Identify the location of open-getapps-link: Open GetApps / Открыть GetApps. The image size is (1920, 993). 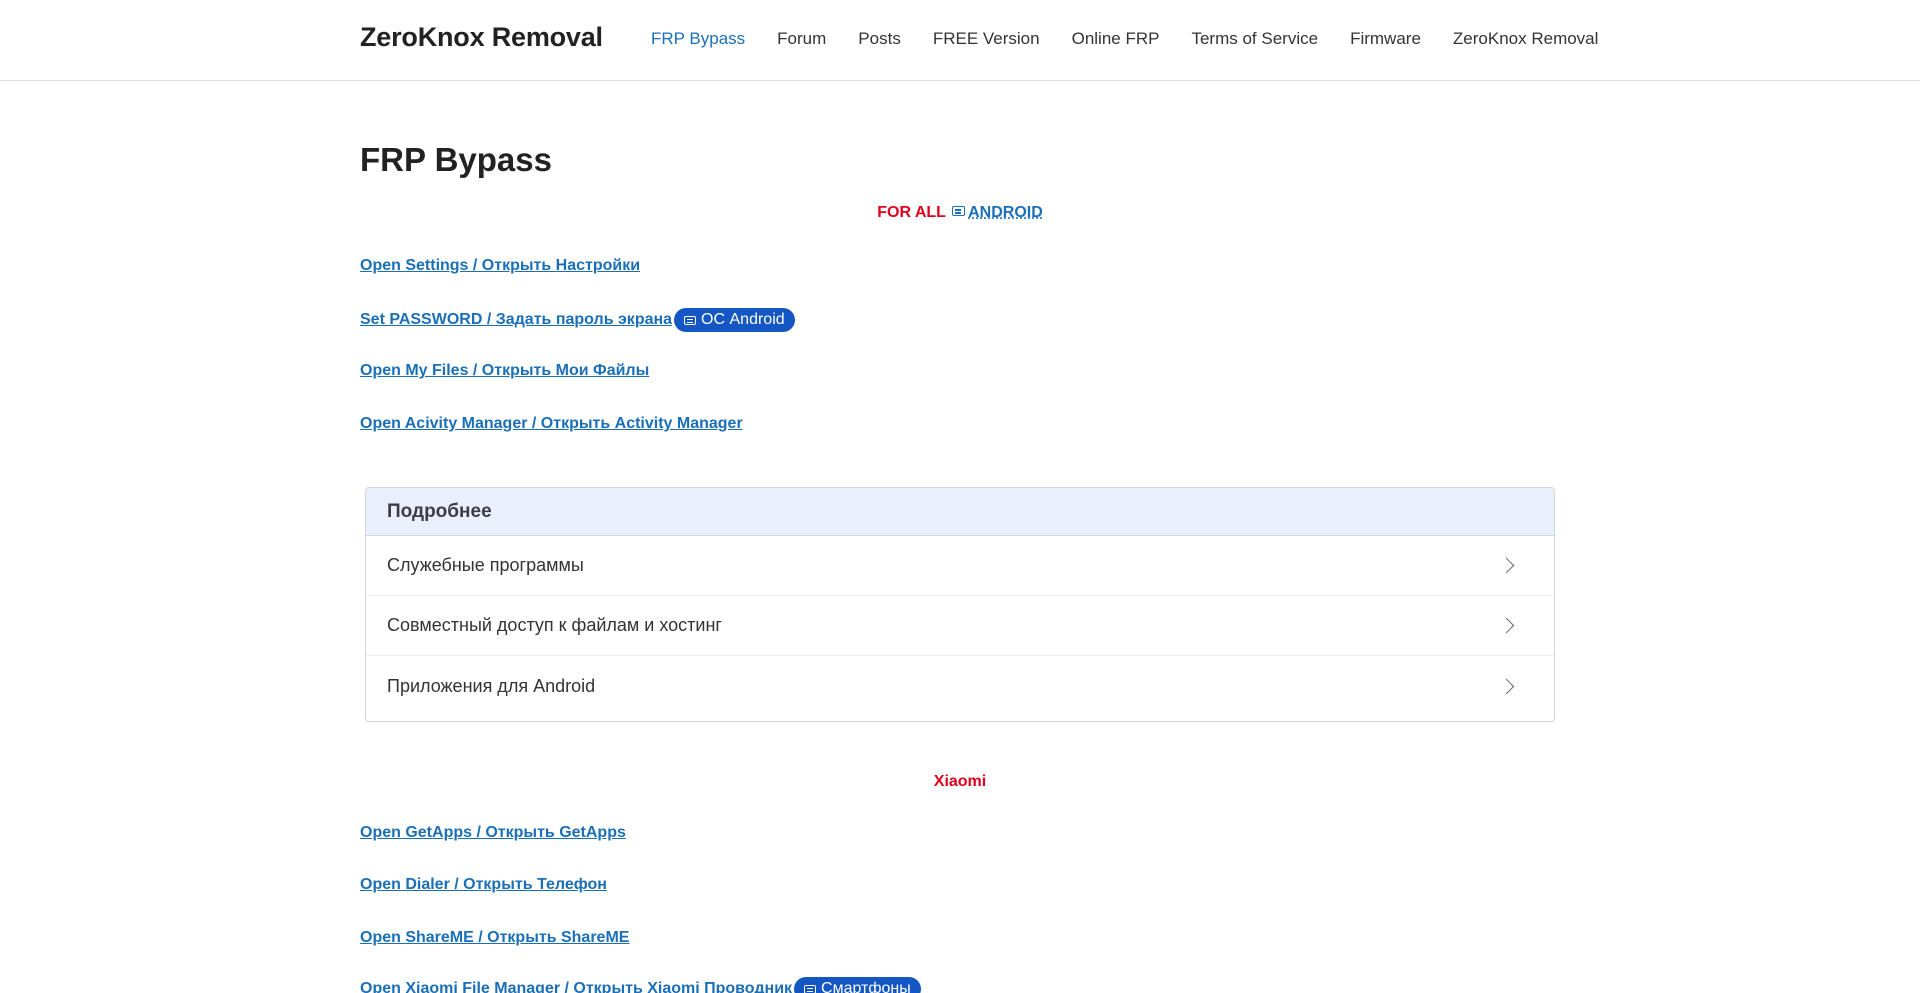
(493, 833).